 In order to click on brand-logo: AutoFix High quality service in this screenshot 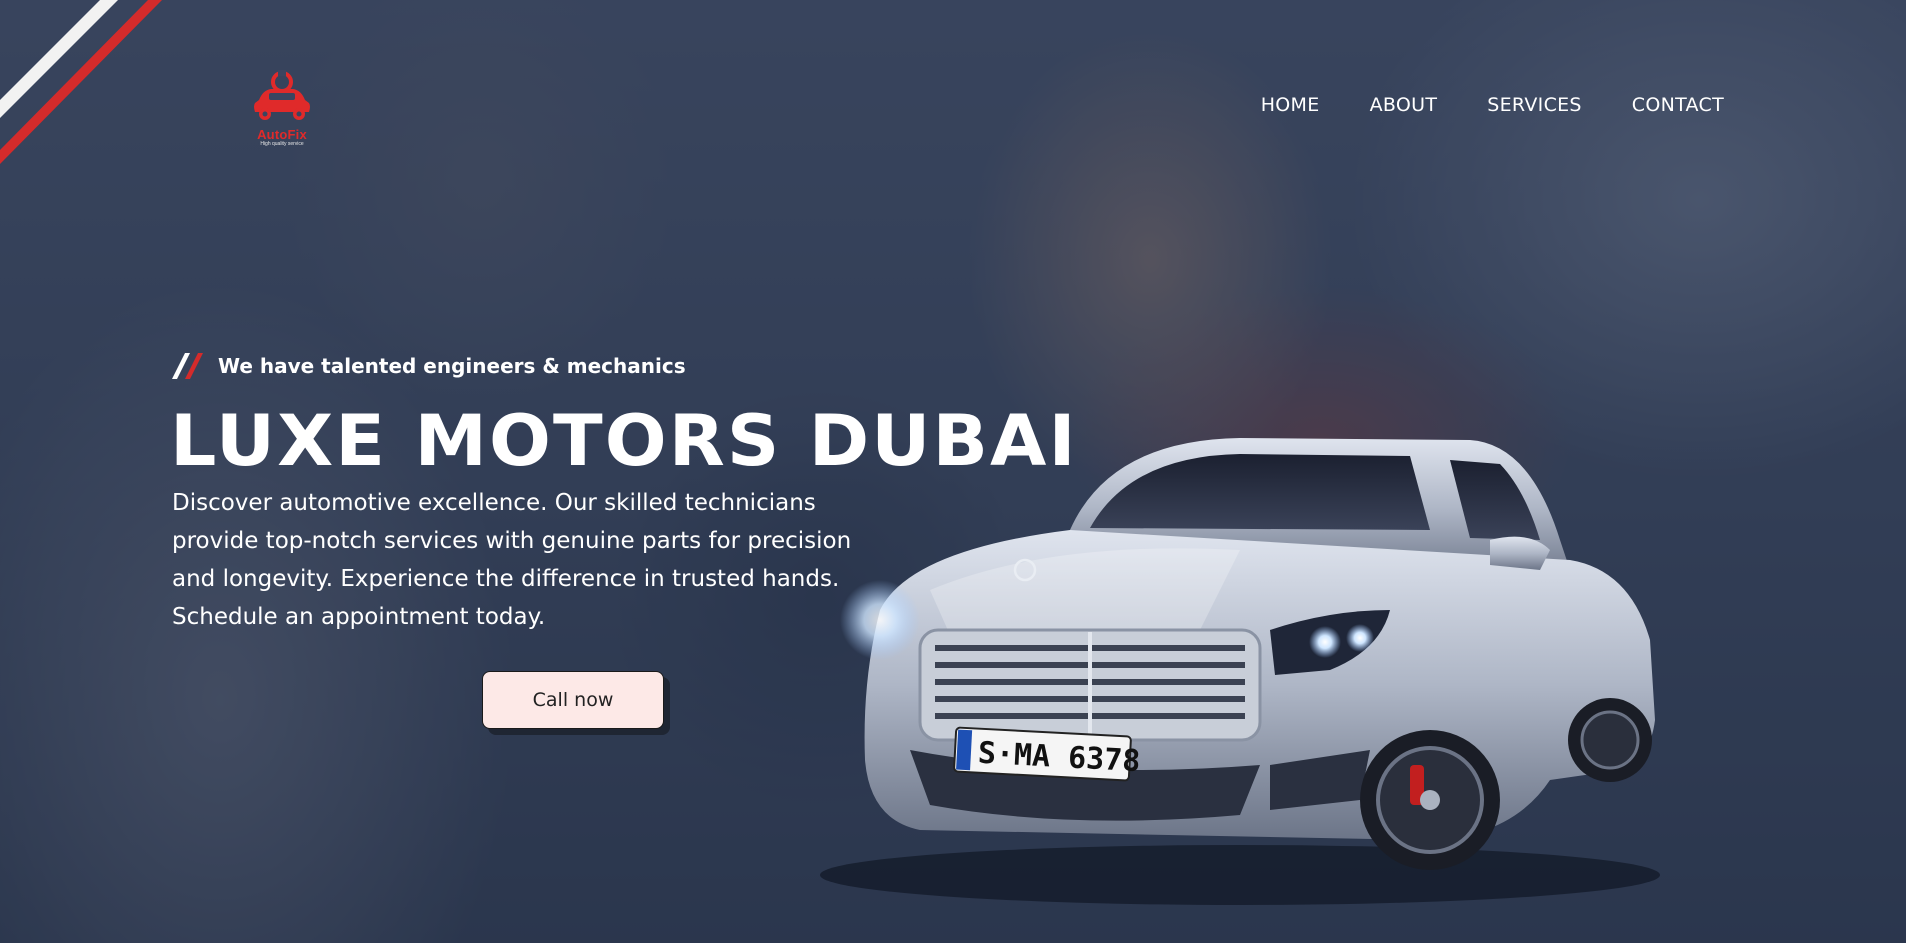, I will do `click(282, 113)`.